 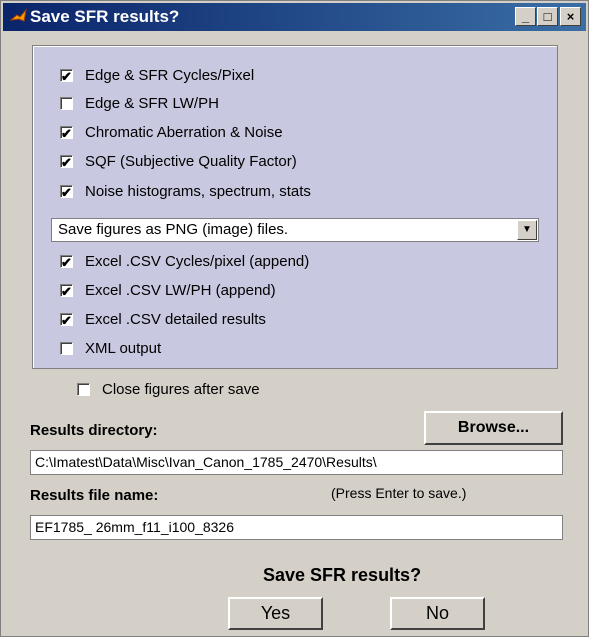 I want to click on option-label: Edge & SFR LW/PH, so click(x=152, y=103).